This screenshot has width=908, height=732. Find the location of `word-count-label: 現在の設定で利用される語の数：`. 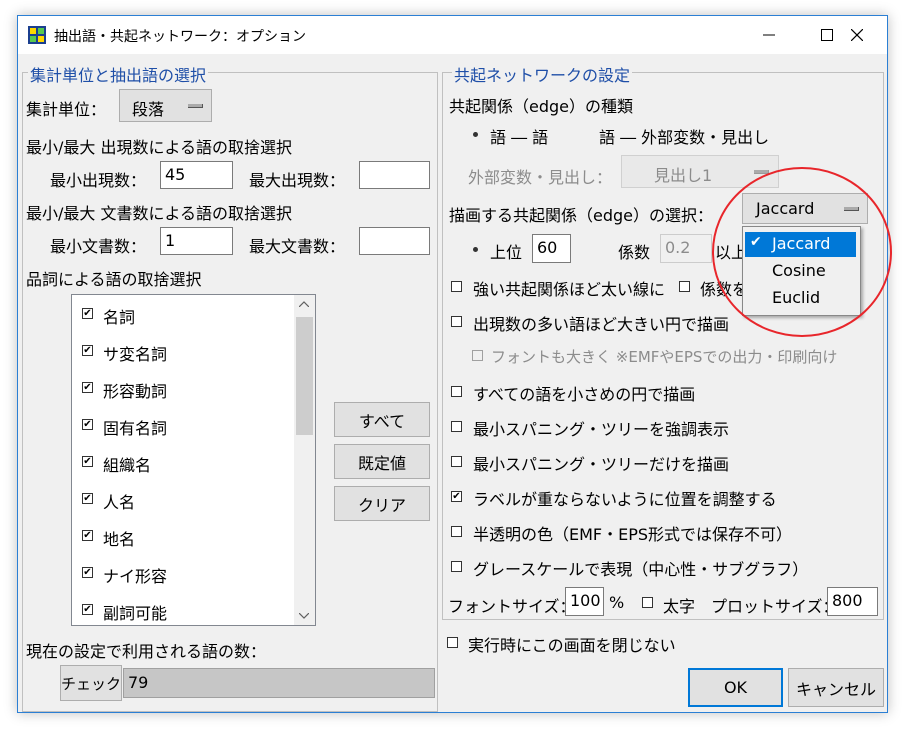

word-count-label: 現在の設定で利用される語の数： is located at coordinates (146, 651).